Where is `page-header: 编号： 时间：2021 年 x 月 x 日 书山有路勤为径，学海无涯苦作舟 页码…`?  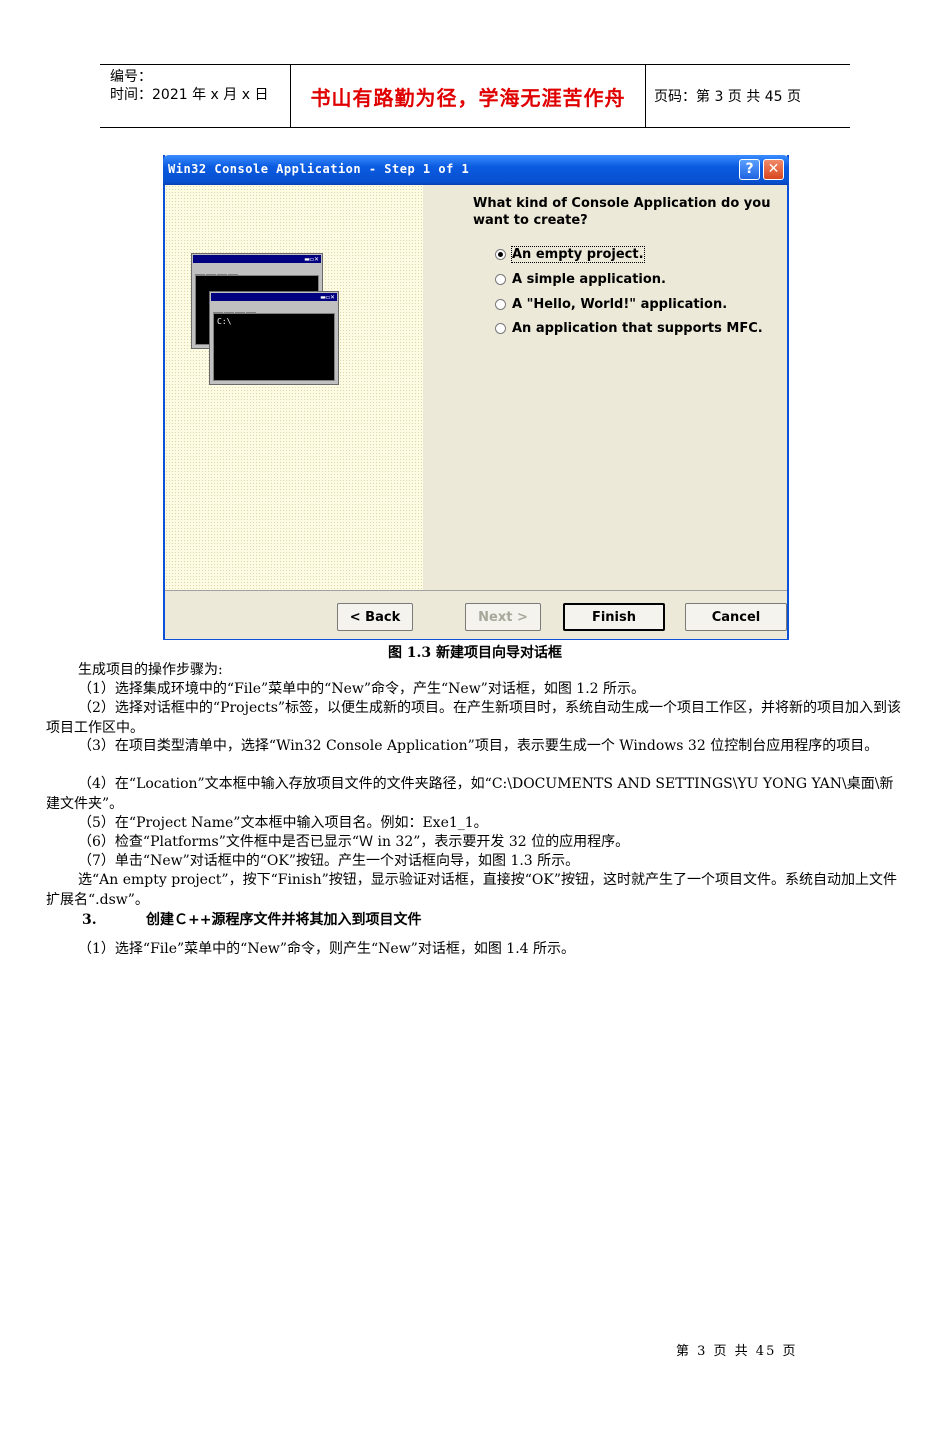 page-header: 编号： 时间：2021 年 x 月 x 日 书山有路勤为径，学海无涯苦作舟 页码… is located at coordinates (475, 96).